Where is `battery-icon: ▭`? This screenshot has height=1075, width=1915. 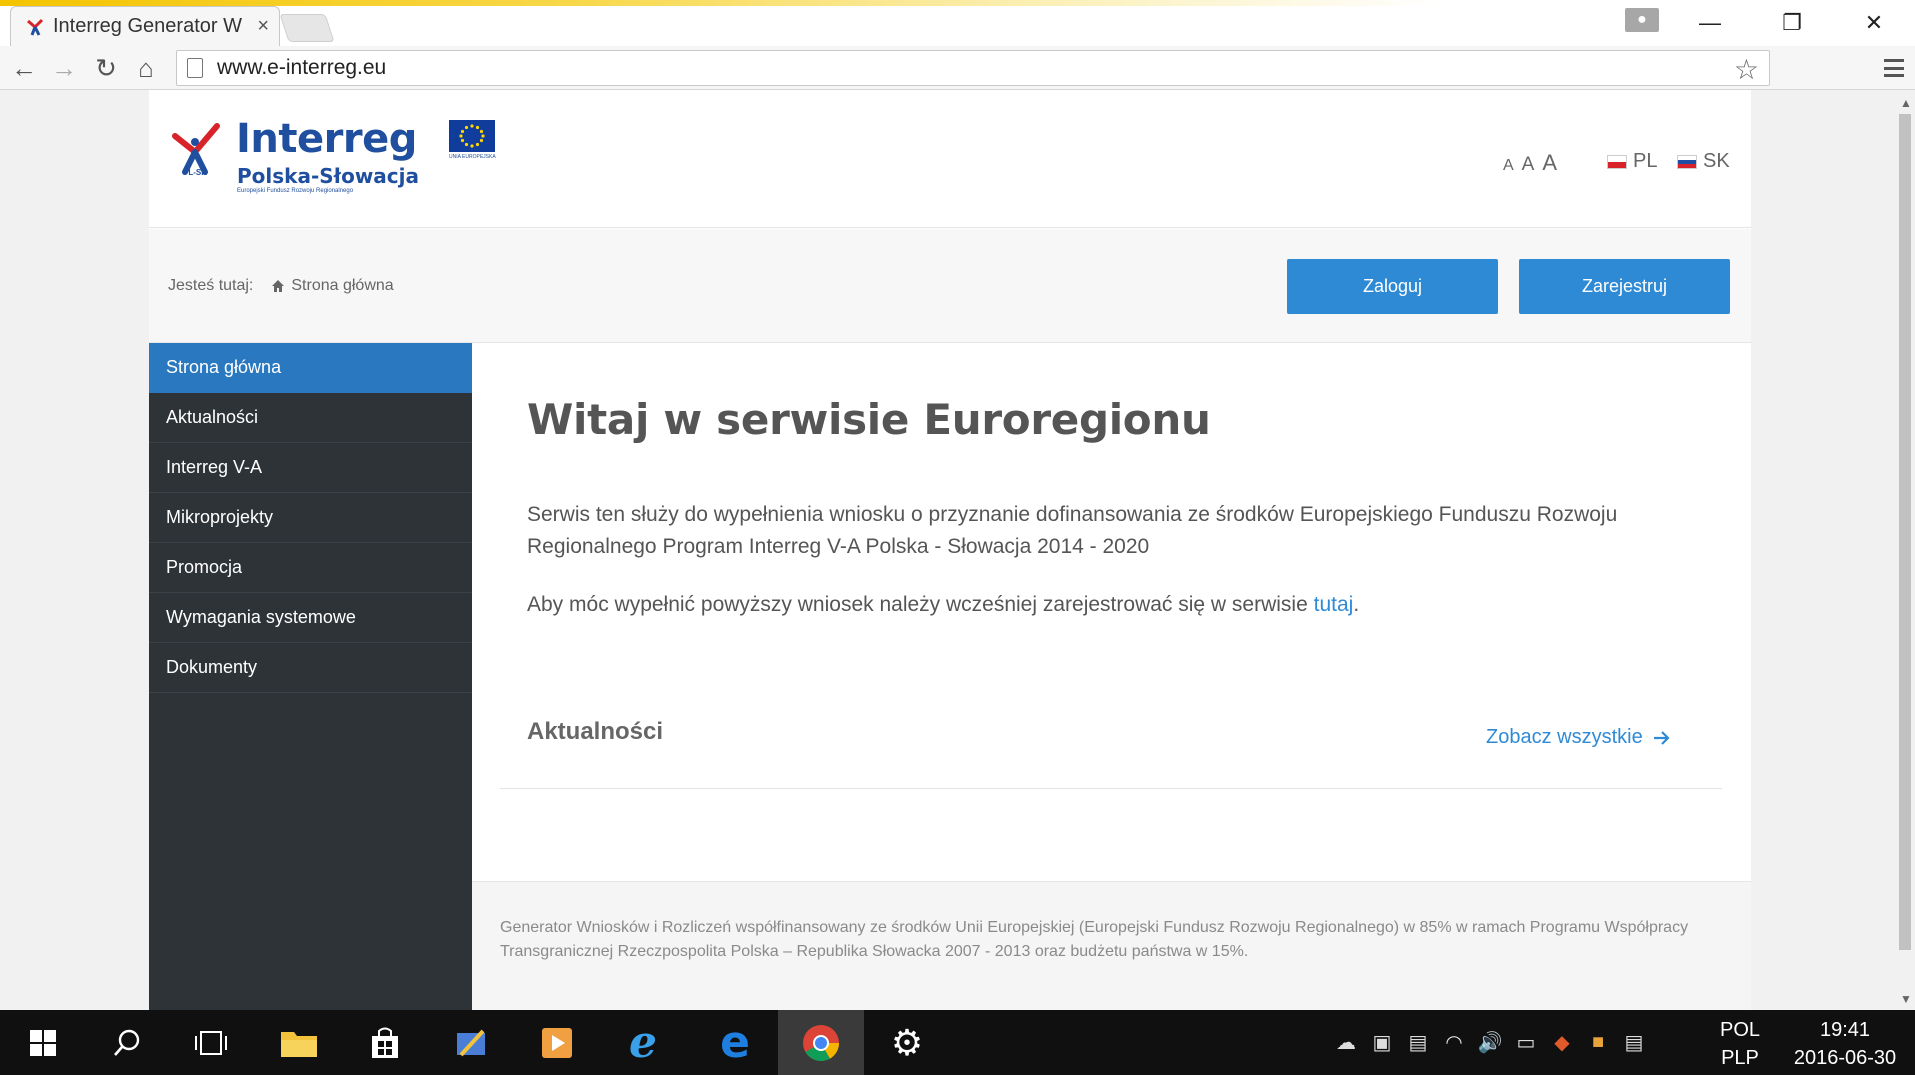 battery-icon: ▭ is located at coordinates (1526, 1042).